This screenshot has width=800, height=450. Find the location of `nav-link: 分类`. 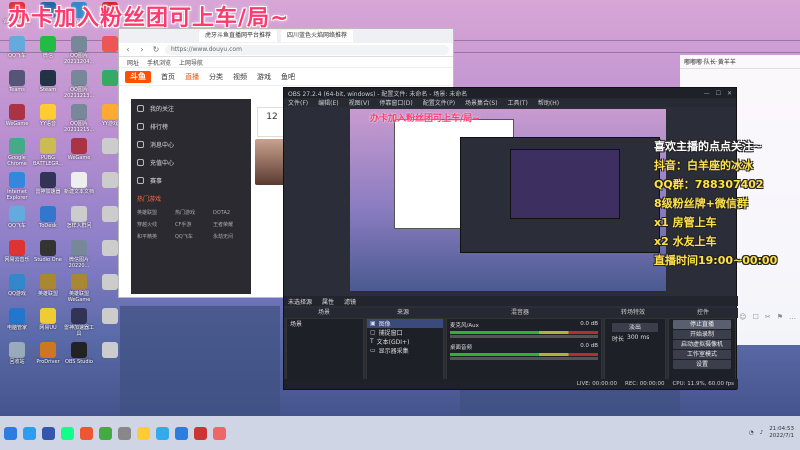

nav-link: 分类 is located at coordinates (216, 77).